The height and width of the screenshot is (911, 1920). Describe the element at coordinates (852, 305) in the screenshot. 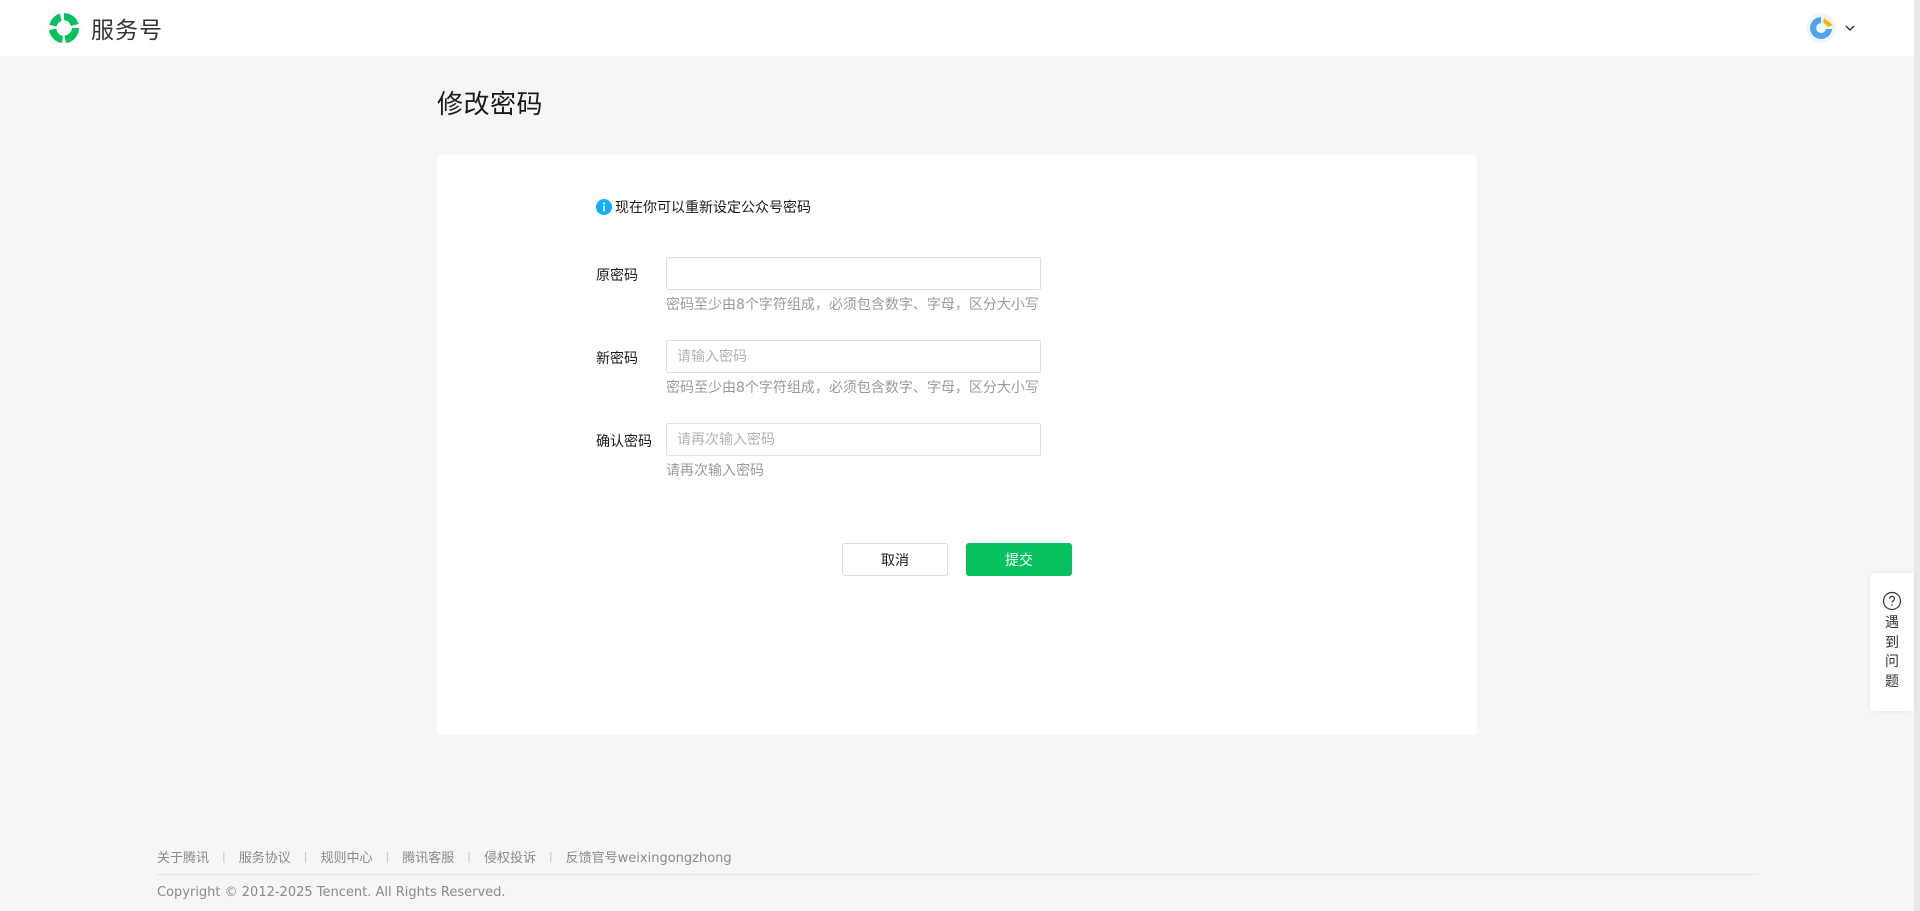

I see `old-password-hint: 密码至少由8个字符组成，必须包含数字、字母，区分大小写` at that location.